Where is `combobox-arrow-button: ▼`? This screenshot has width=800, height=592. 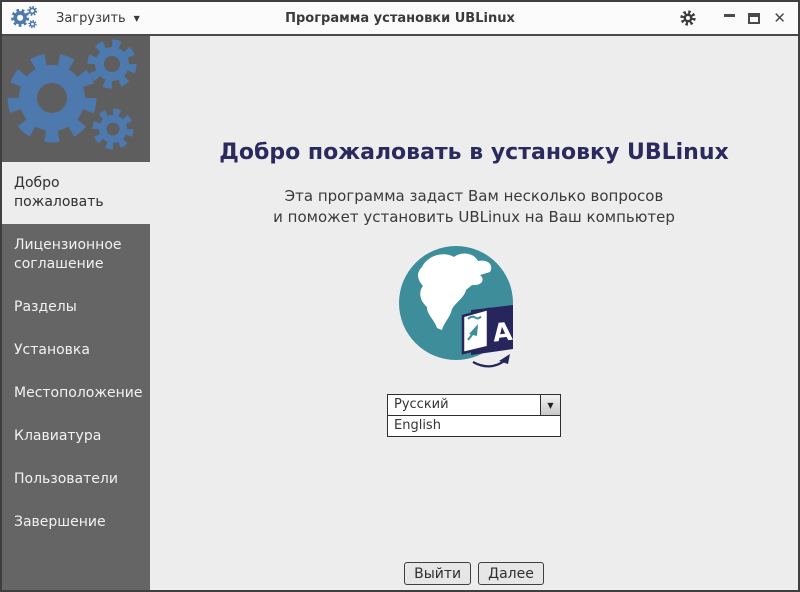
combobox-arrow-button: ▼ is located at coordinates (550, 405).